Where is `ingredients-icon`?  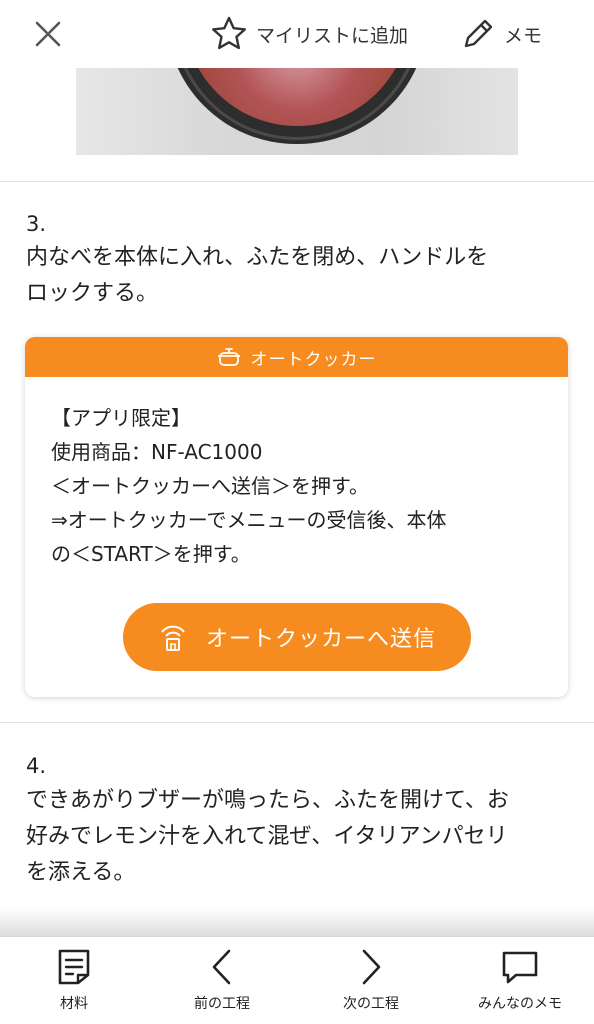 ingredients-icon is located at coordinates (74, 967).